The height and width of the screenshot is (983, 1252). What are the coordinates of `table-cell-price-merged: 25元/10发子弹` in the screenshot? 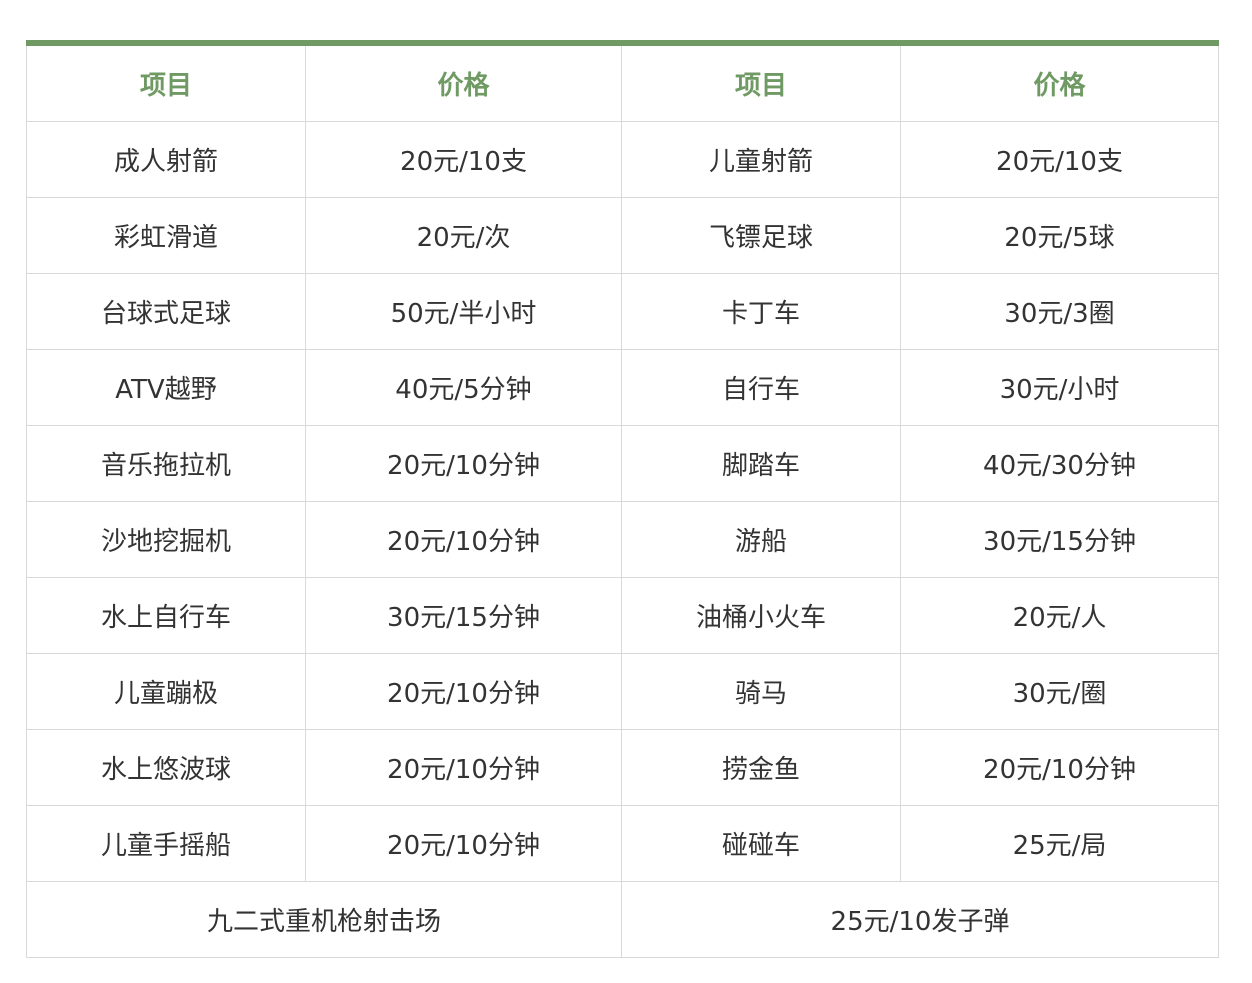 It's located at (920, 919).